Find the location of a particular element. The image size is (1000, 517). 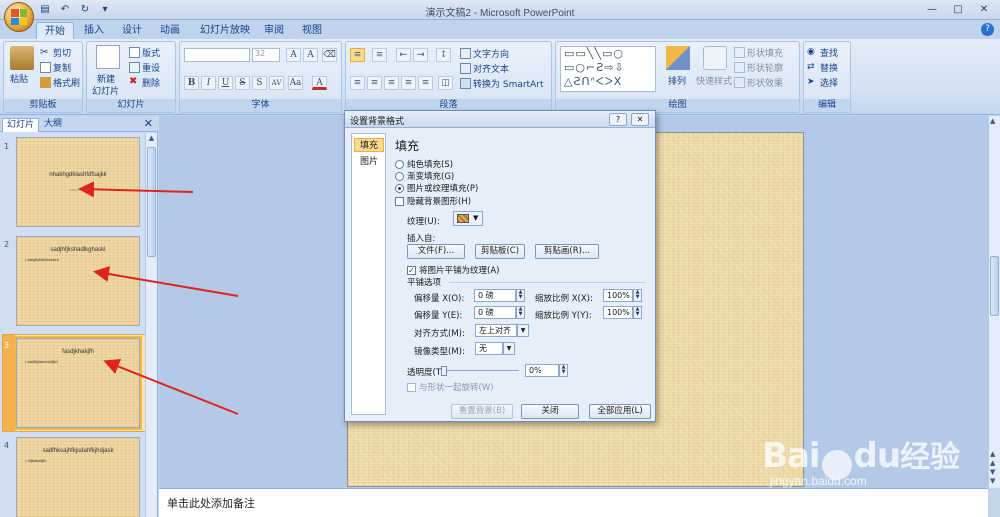

replace-button: ⇄ 替换 is located at coordinates (822, 67).